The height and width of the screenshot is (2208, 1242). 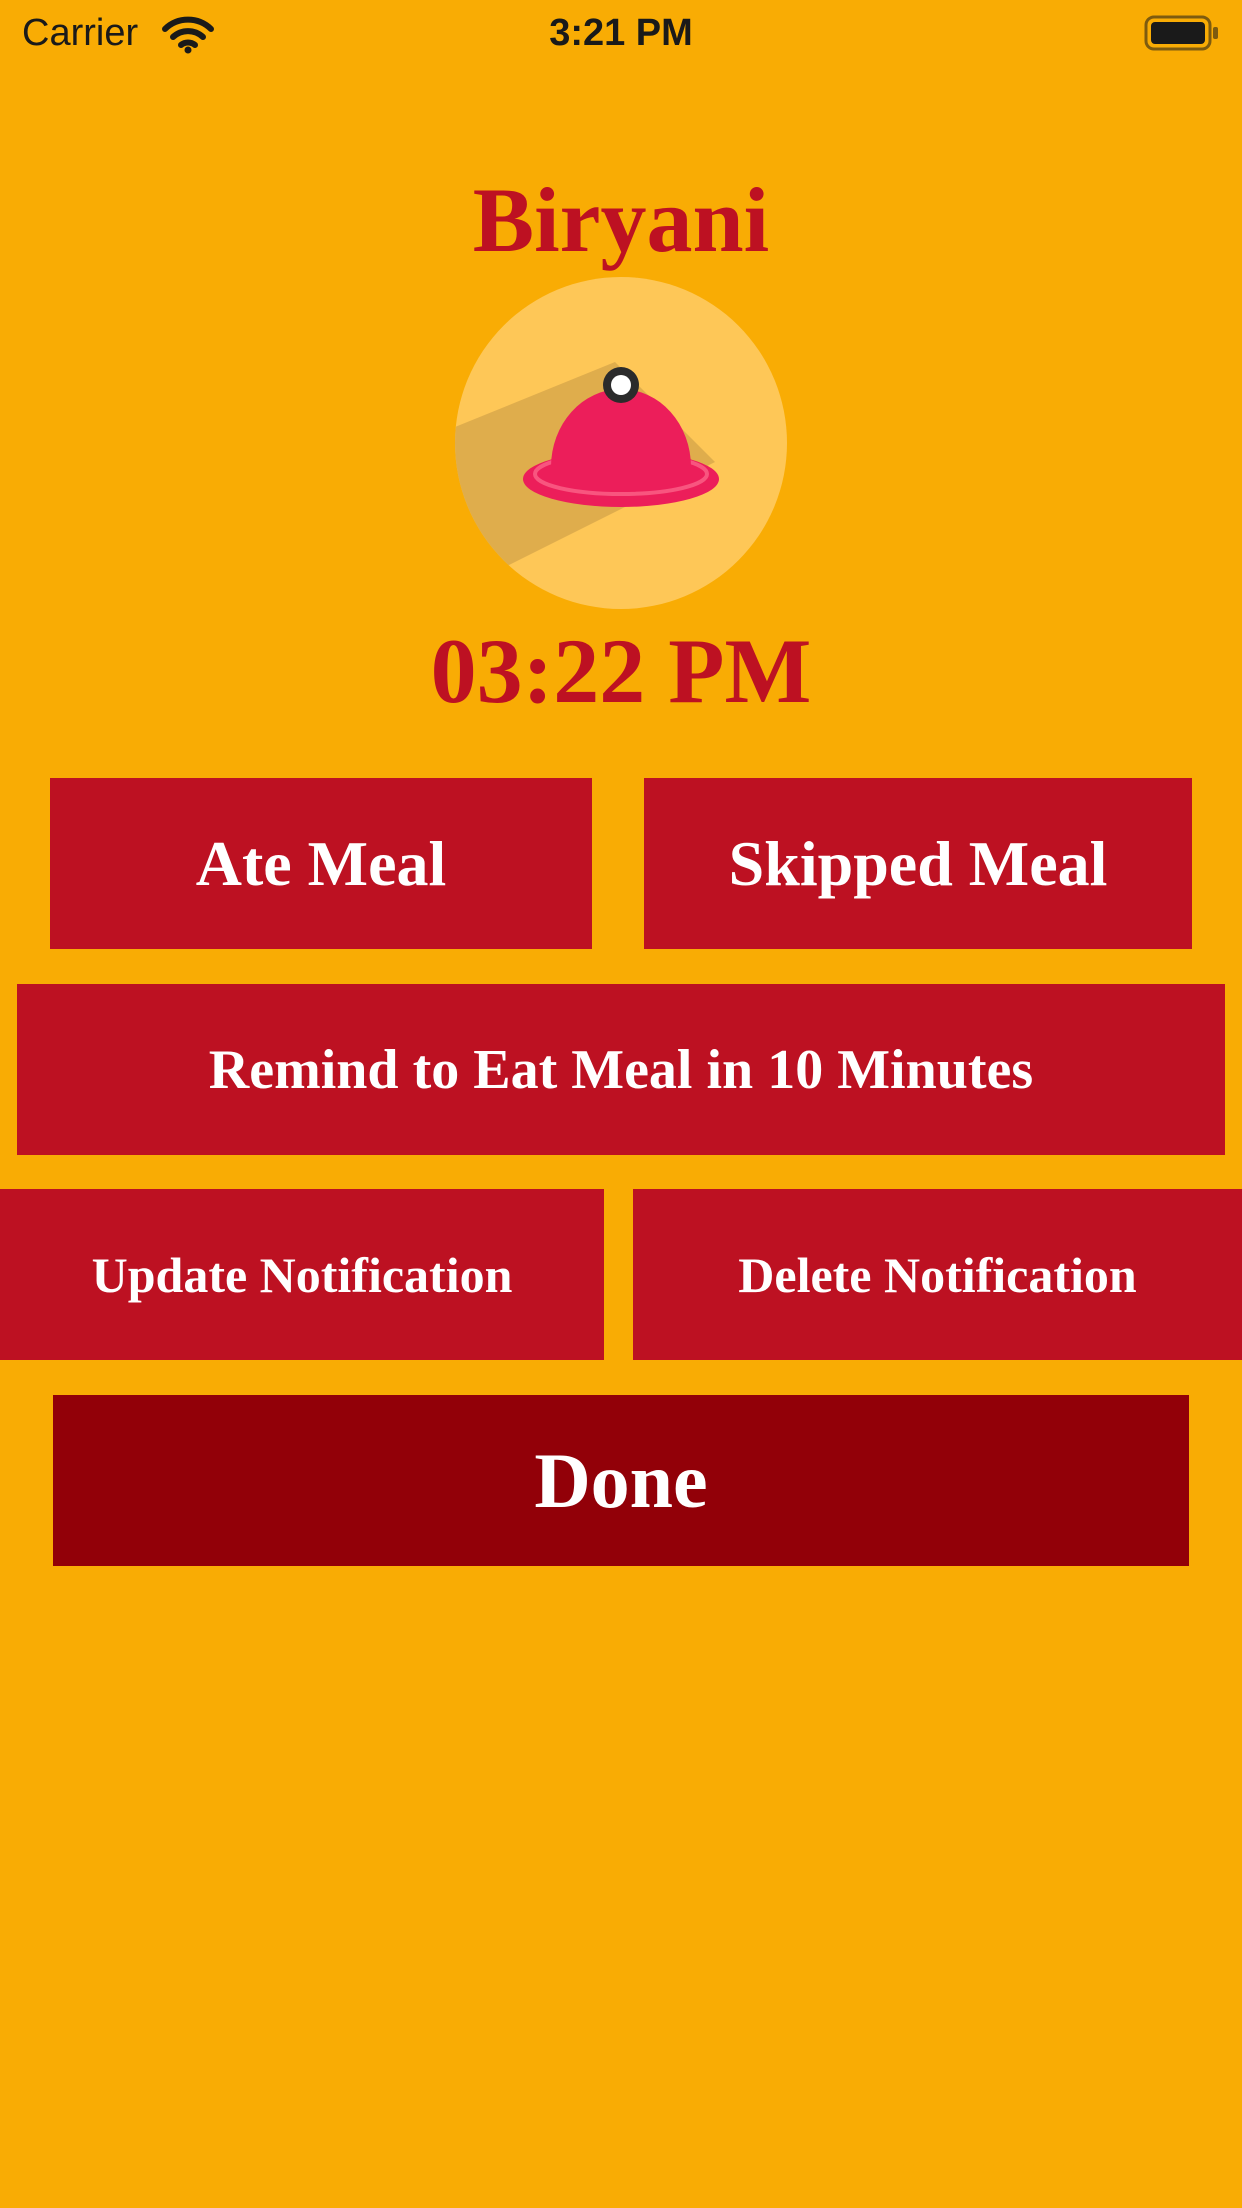 I want to click on cloche-icon, so click(x=621, y=443).